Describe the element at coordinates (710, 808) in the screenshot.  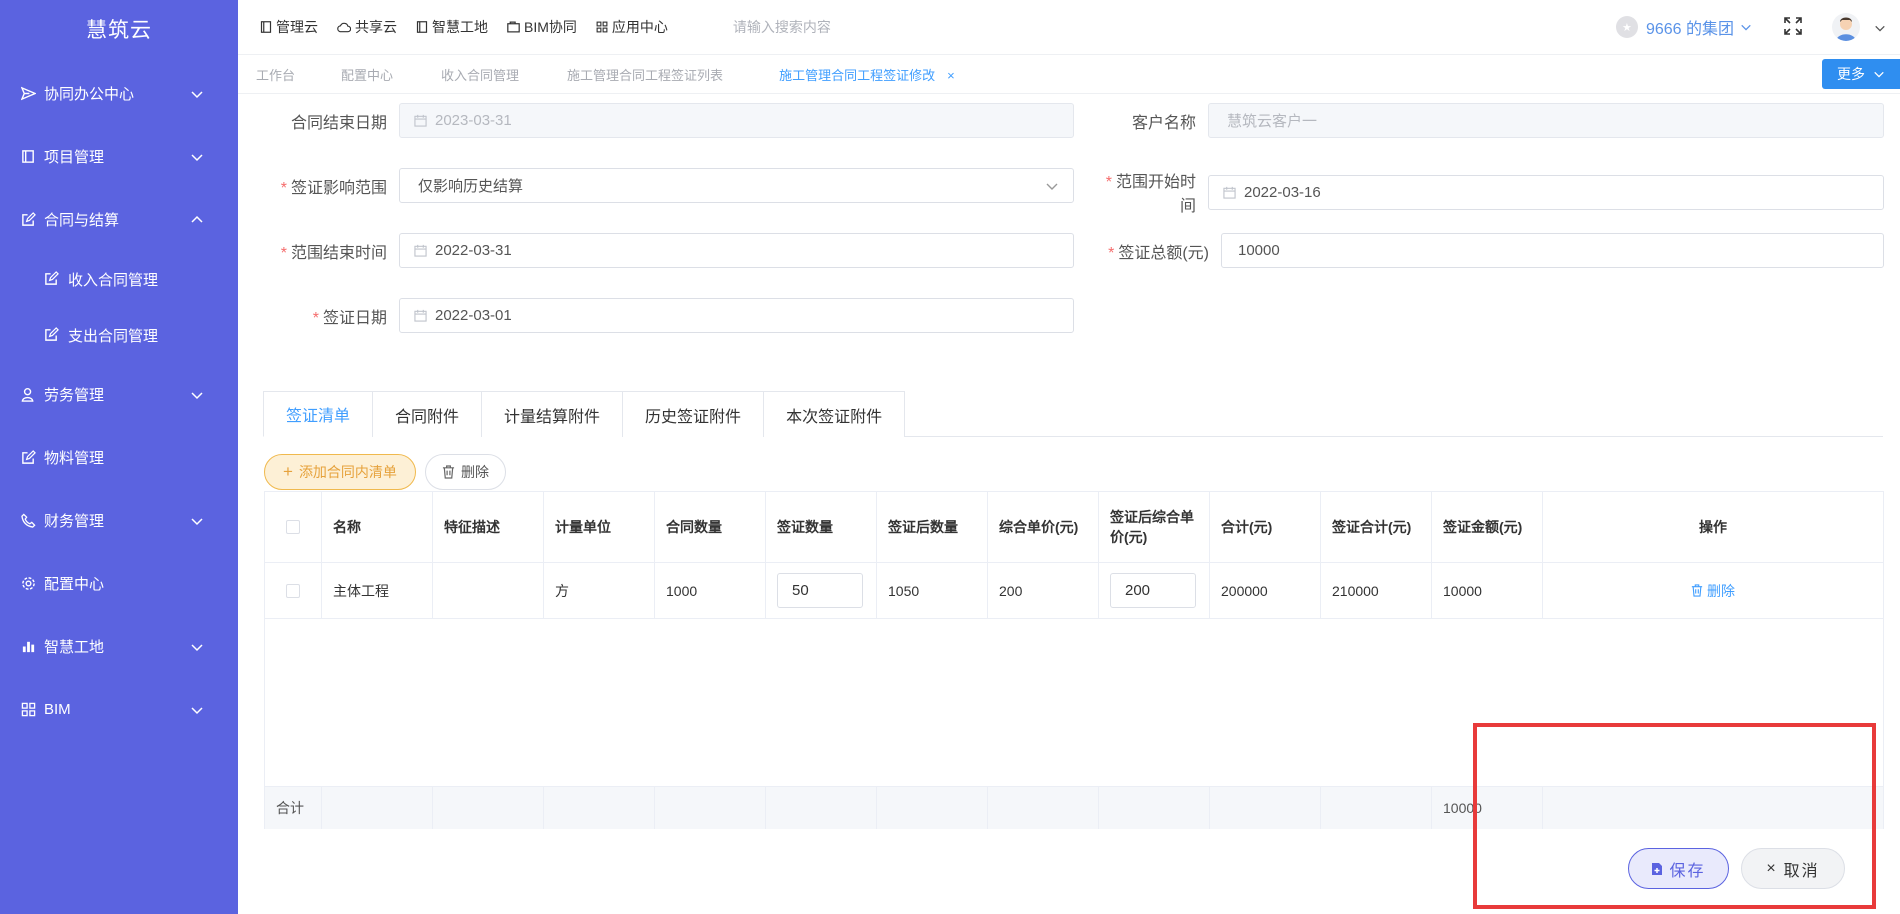
I see `footer-cell` at that location.